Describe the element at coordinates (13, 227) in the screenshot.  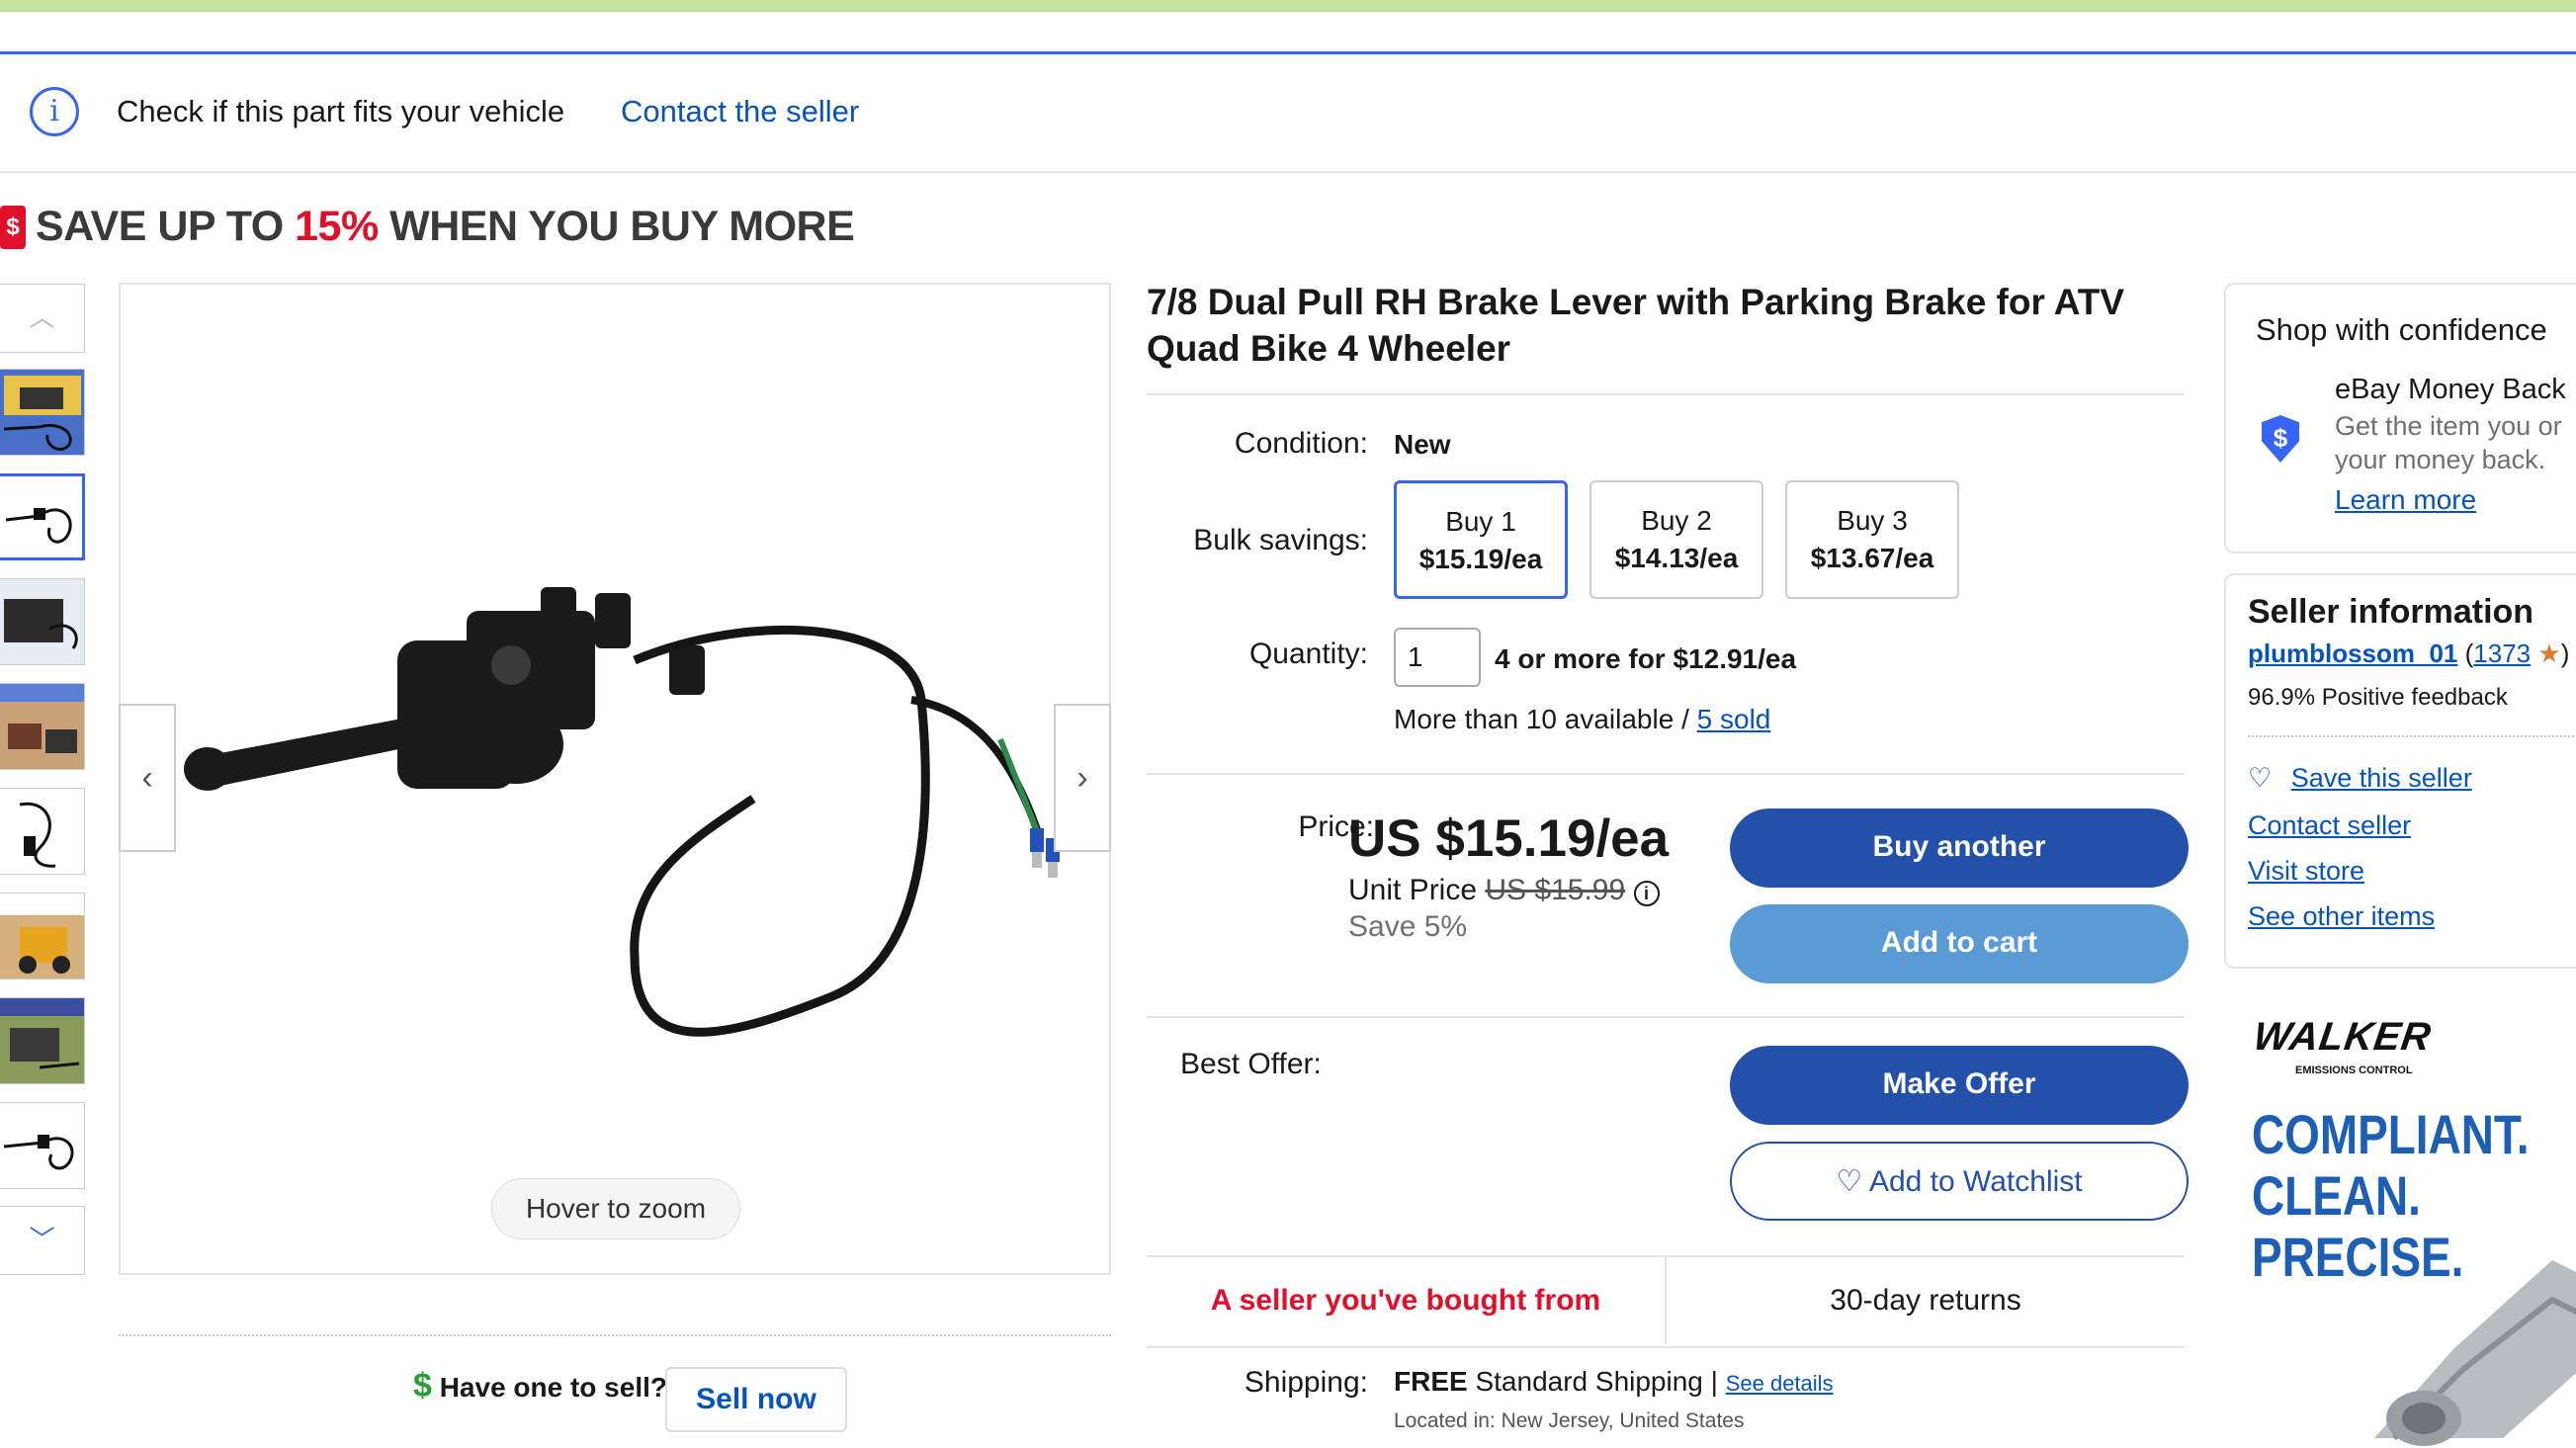
I see `price-tag-icon: $` at that location.